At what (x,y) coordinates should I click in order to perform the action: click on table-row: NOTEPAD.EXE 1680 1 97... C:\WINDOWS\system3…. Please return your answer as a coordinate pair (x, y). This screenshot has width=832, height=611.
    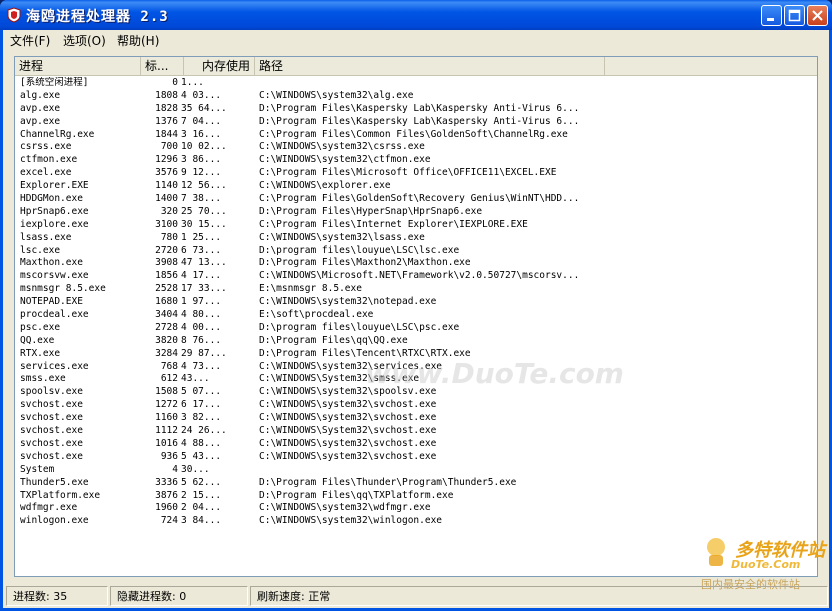
    Looking at the image, I should click on (416, 302).